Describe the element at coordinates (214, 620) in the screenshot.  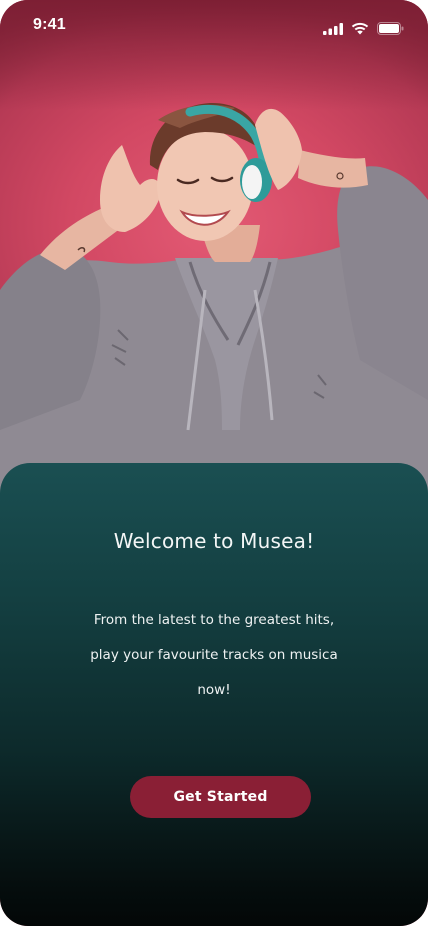
I see `welcome-description-line: From the latest to the greatest hits,` at that location.